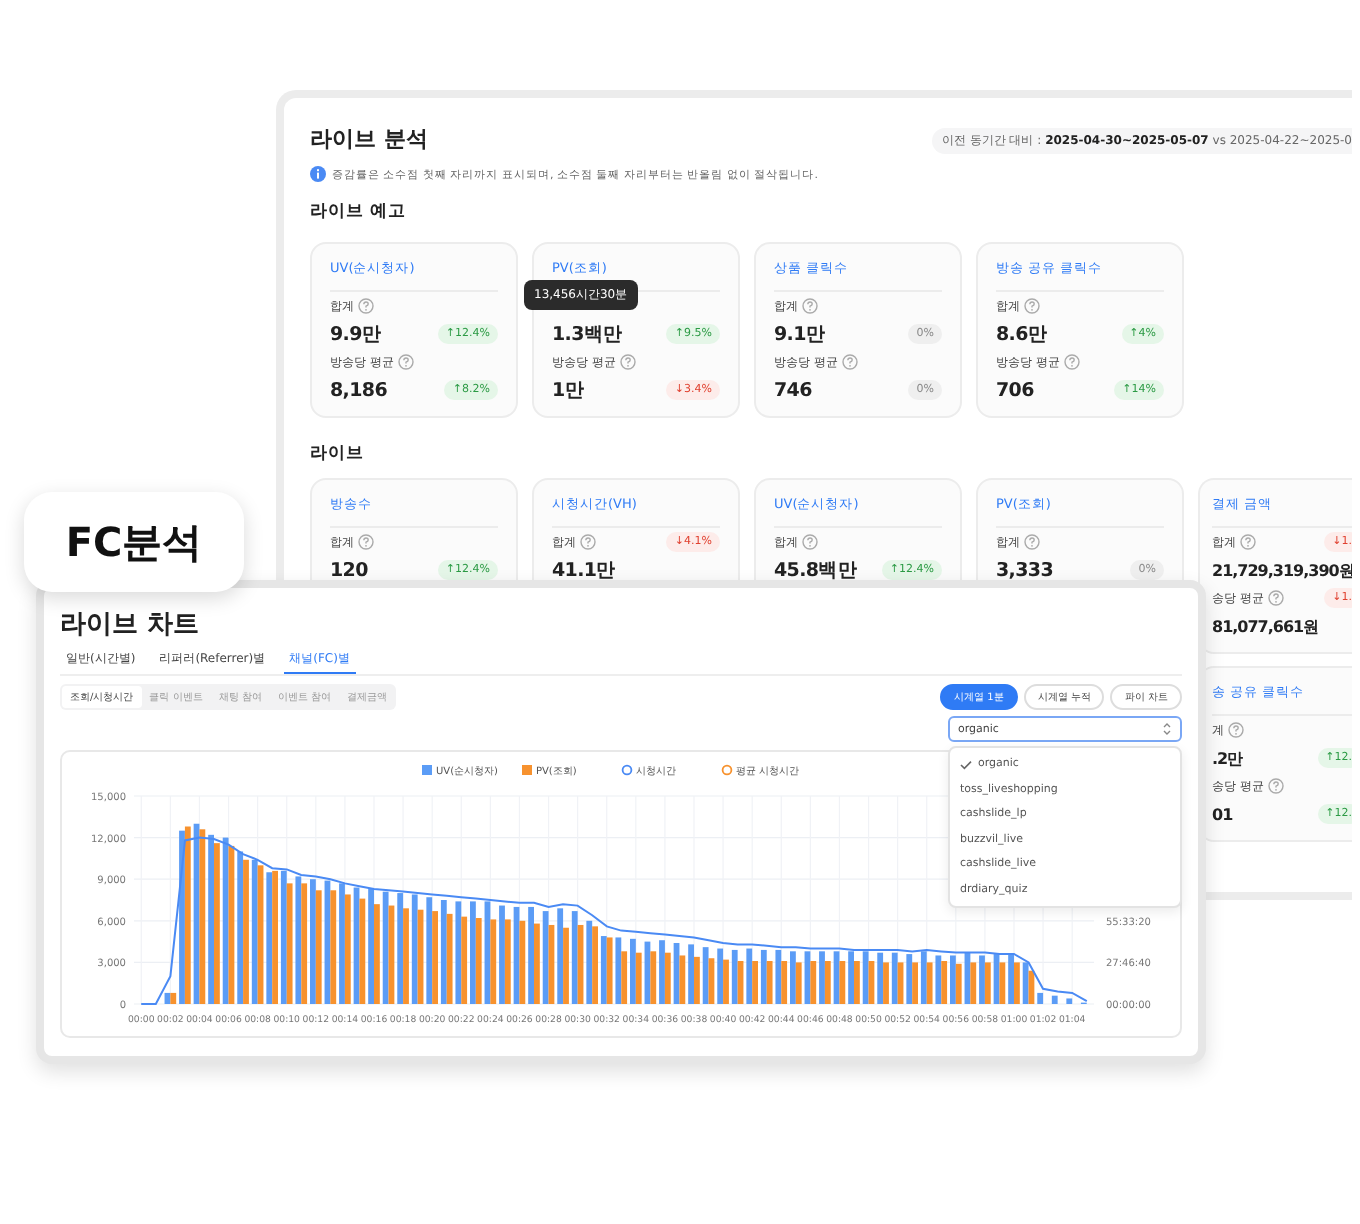  I want to click on metric-value: 120, so click(349, 570).